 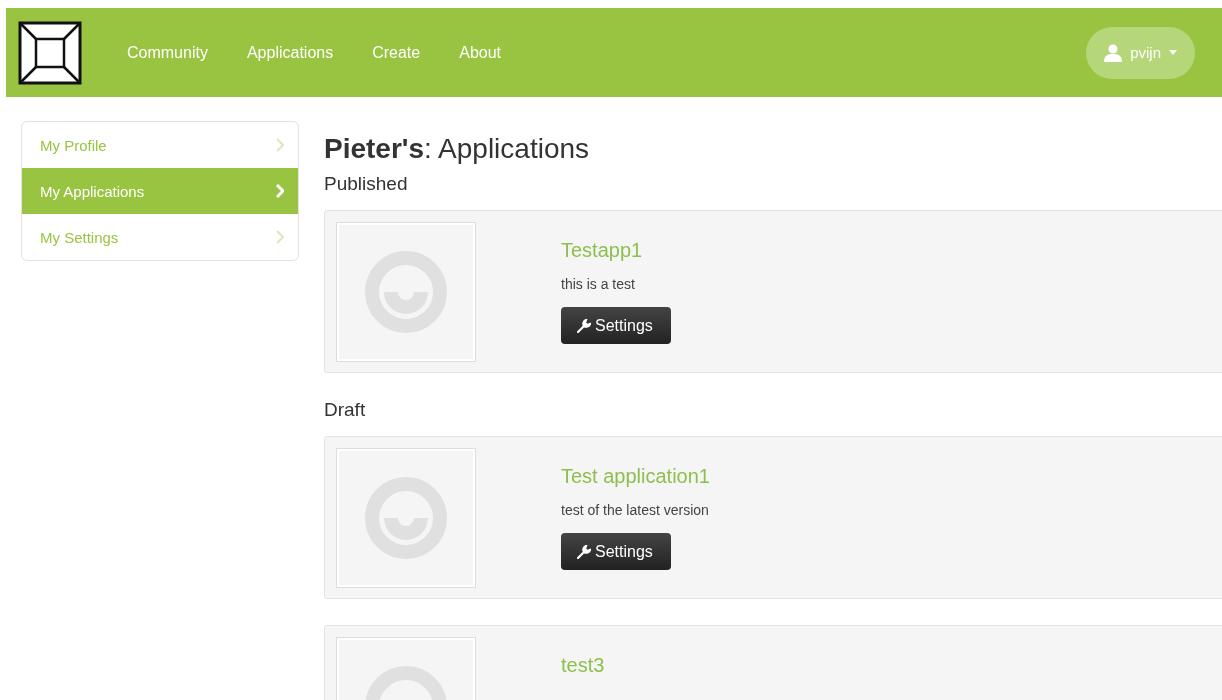 I want to click on page-title: Pieter's: Applications, so click(x=457, y=149).